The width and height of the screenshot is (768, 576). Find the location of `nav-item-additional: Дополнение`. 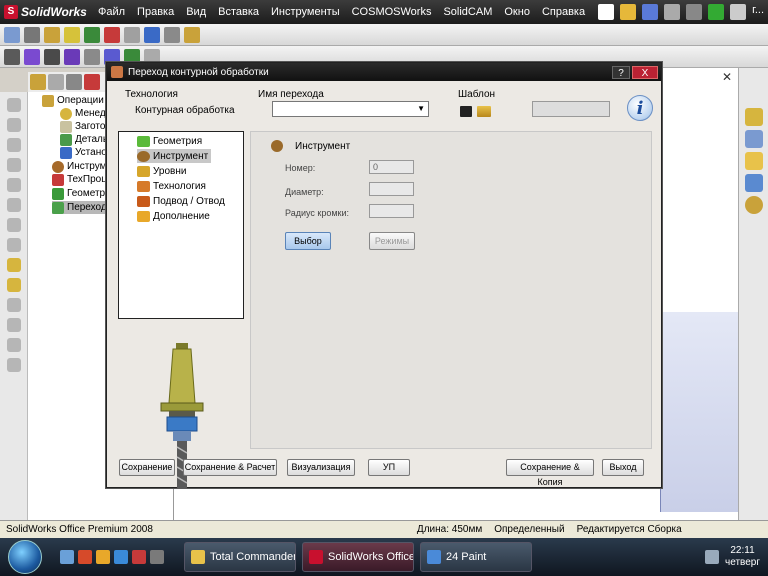

nav-item-additional: Дополнение is located at coordinates (175, 216).